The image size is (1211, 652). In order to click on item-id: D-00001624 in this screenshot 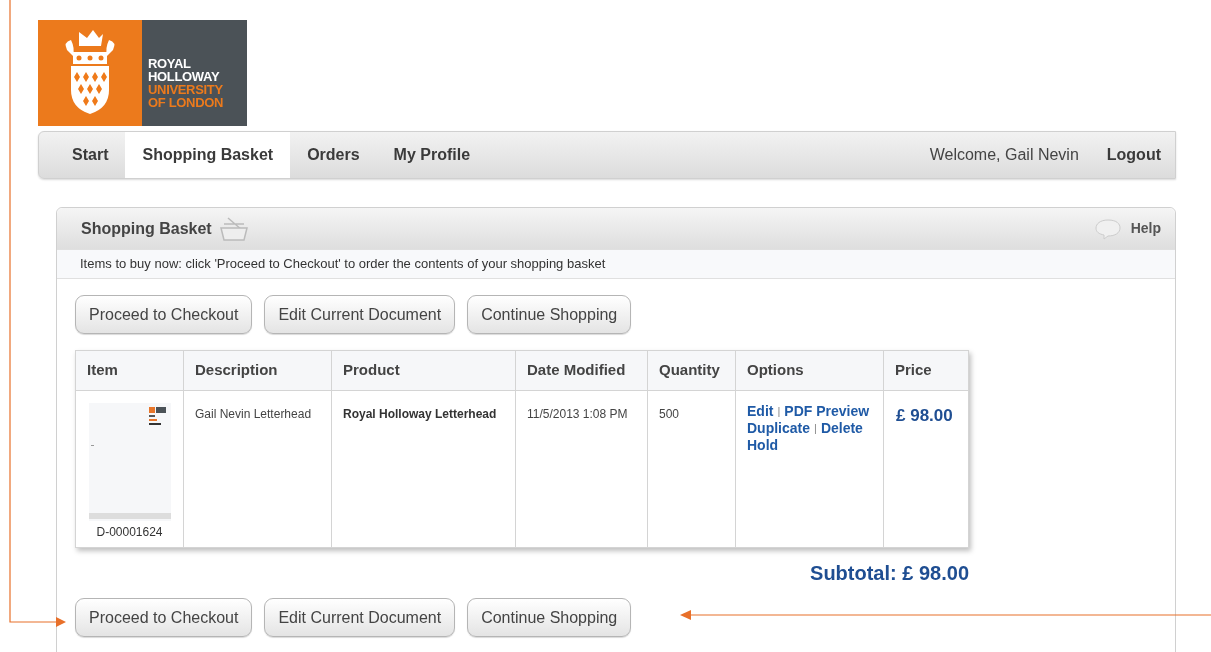, I will do `click(129, 532)`.